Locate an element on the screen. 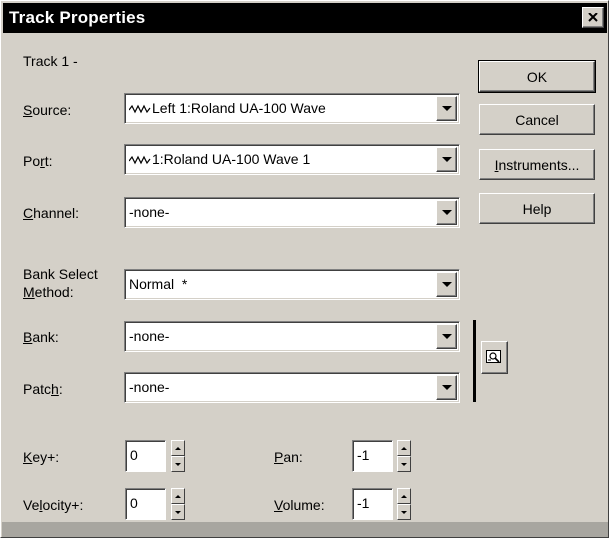  port-label: Port: is located at coordinates (38, 161).